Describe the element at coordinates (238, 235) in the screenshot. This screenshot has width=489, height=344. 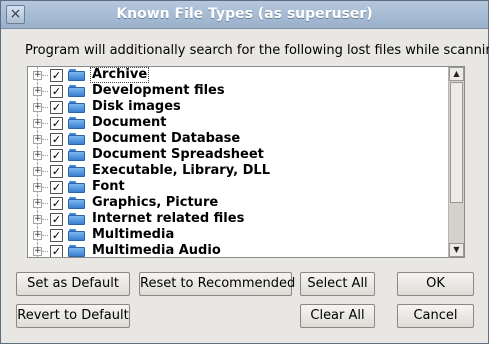
I see `tree-row: + ✓ Multimedia` at that location.